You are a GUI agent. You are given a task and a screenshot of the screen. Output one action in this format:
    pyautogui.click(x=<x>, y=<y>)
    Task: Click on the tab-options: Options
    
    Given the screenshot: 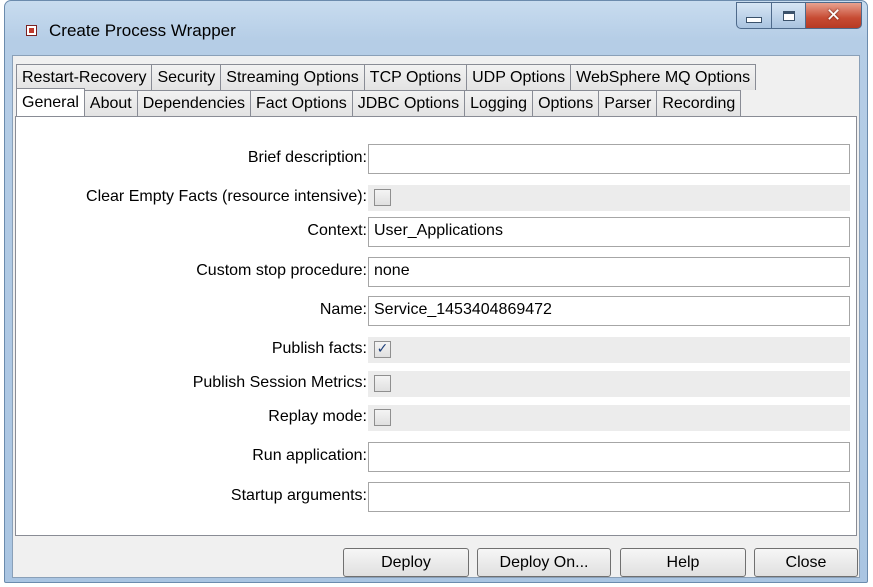 What is the action you would take?
    pyautogui.click(x=566, y=103)
    